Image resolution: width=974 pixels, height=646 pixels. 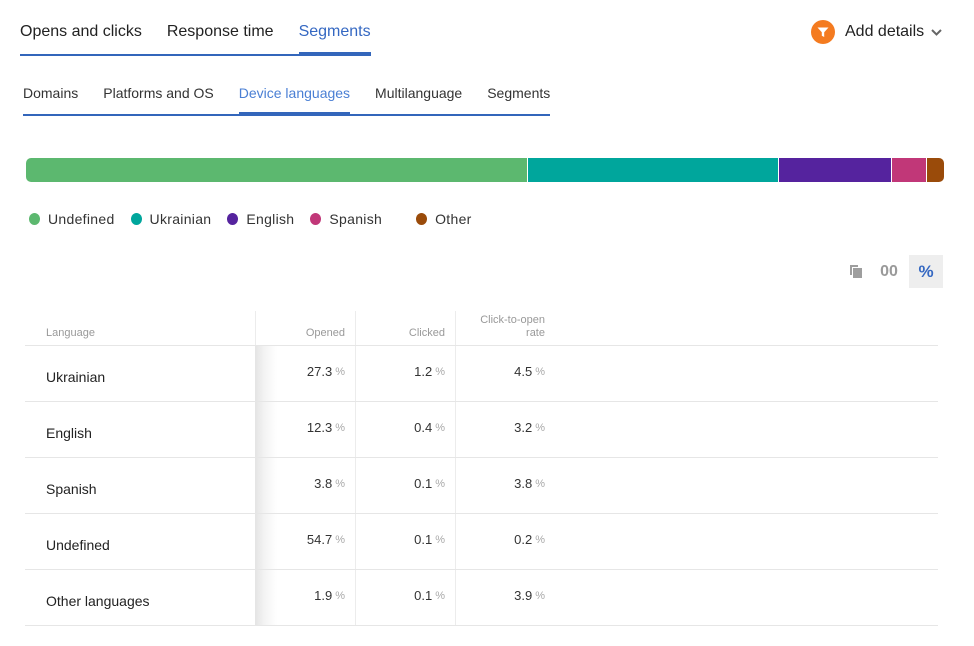 What do you see at coordinates (171, 219) in the screenshot?
I see `legend-item-ukrainian: Ukrainian` at bounding box center [171, 219].